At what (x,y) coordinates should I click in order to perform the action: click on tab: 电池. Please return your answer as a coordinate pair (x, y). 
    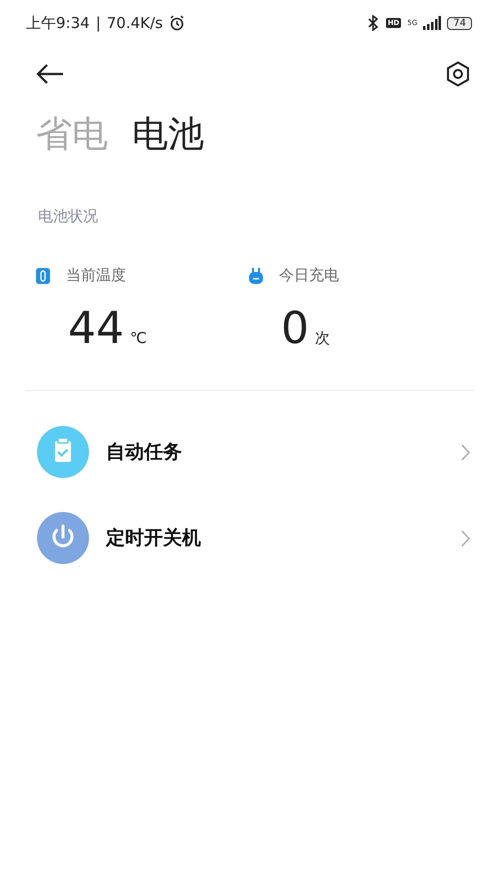
    Looking at the image, I should click on (168, 134).